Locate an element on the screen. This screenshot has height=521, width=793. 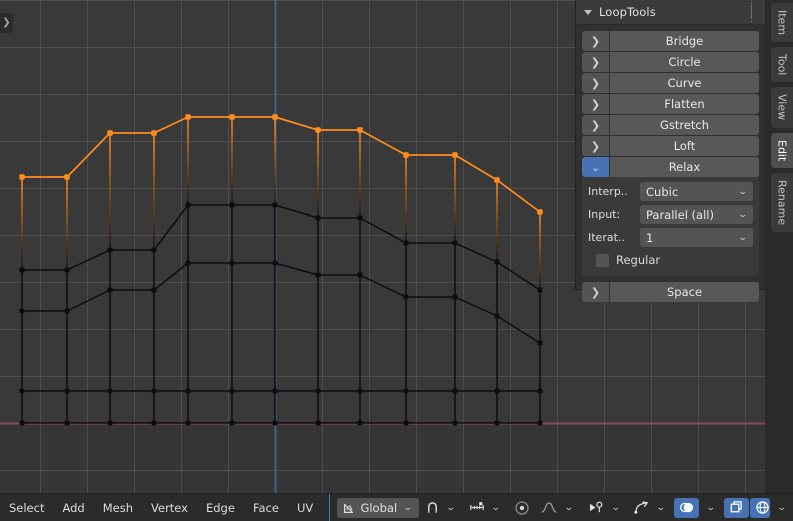
shading-mode-group is located at coordinates (759, 507).